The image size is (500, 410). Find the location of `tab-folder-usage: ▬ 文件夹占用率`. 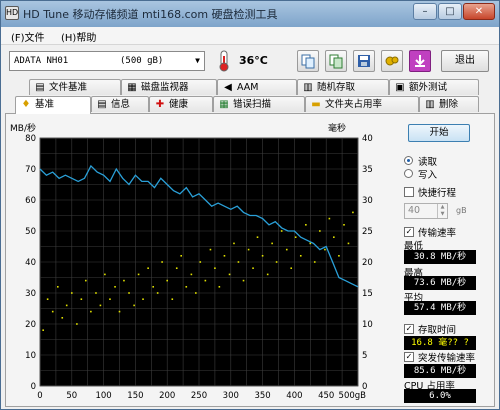

tab-folder-usage: ▬ 文件夹占用率 is located at coordinates (362, 104).